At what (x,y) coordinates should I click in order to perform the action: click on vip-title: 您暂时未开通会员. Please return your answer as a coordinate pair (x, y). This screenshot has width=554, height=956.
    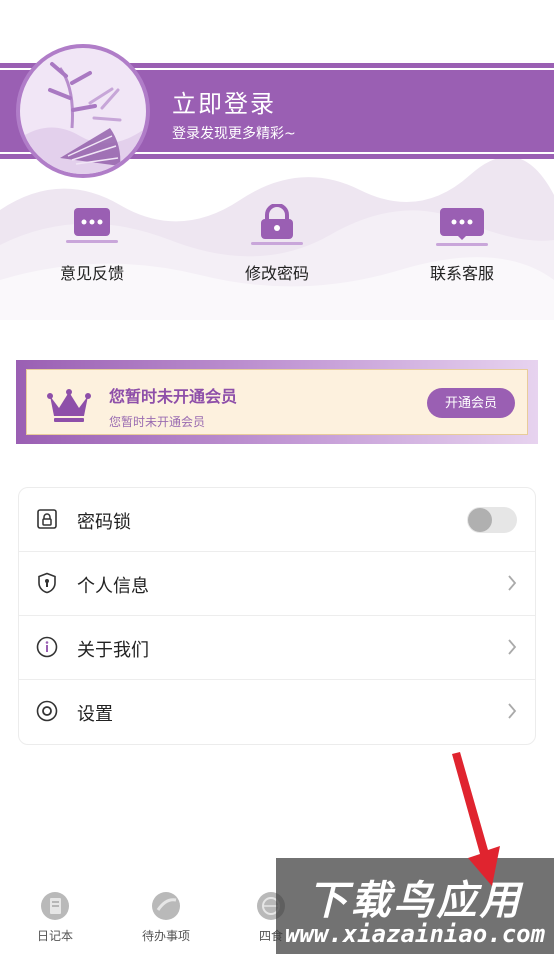
    Looking at the image, I should click on (173, 396).